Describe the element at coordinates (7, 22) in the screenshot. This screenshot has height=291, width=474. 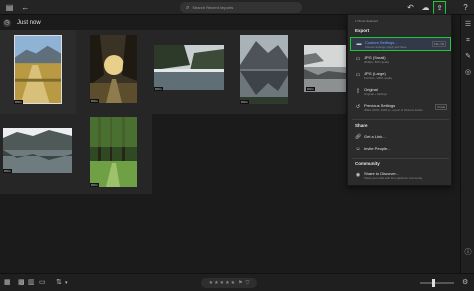
I see `clock-icon: ◷` at that location.